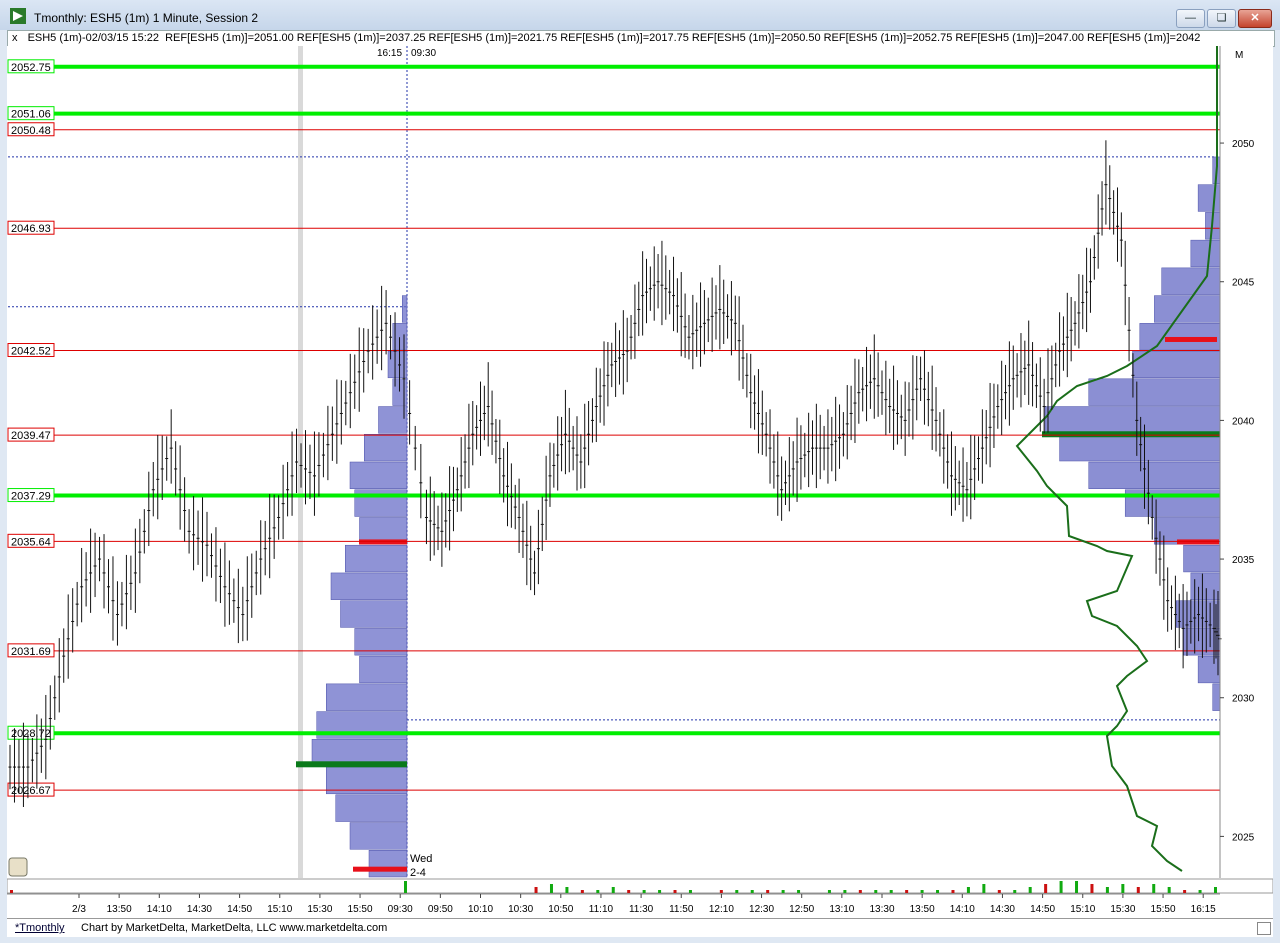  Describe the element at coordinates (146, 18) in the screenshot. I see `window-title: Tmonthly: ESH5 (1m) 1 Minute, Session 2` at that location.